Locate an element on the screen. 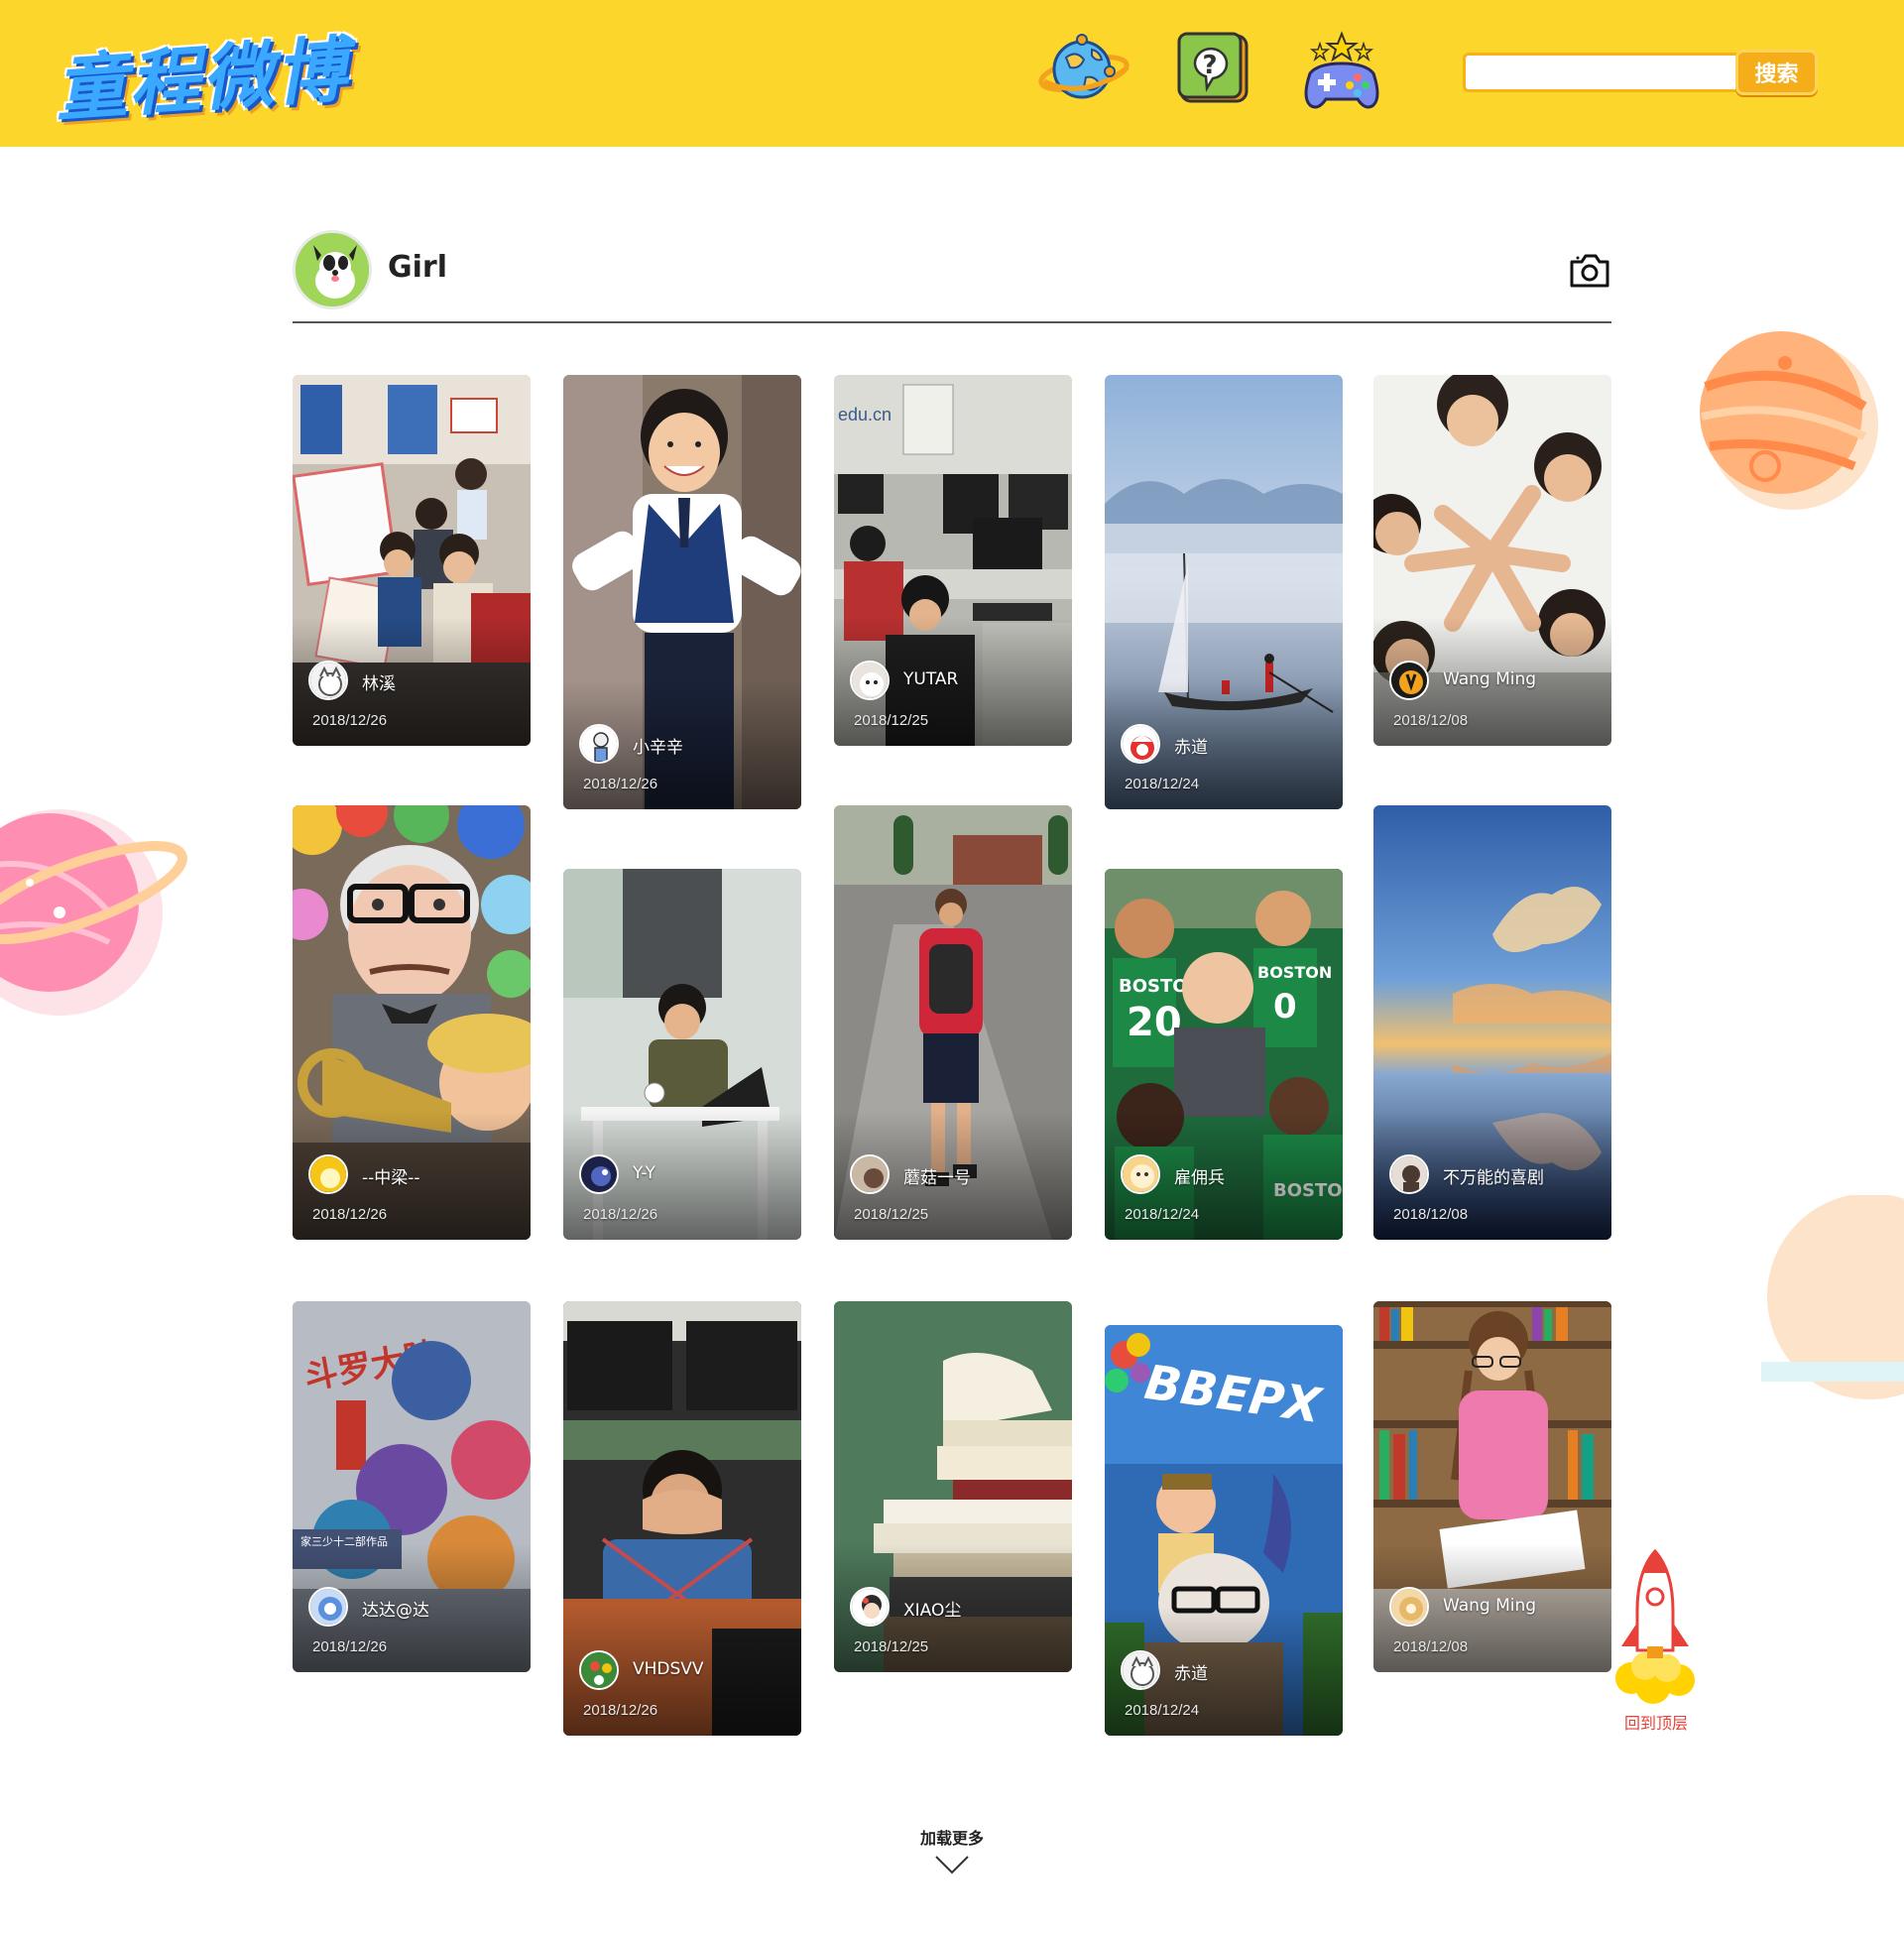  post-card: BBEPX 赤道 2018/12/24 is located at coordinates (1224, 1530).